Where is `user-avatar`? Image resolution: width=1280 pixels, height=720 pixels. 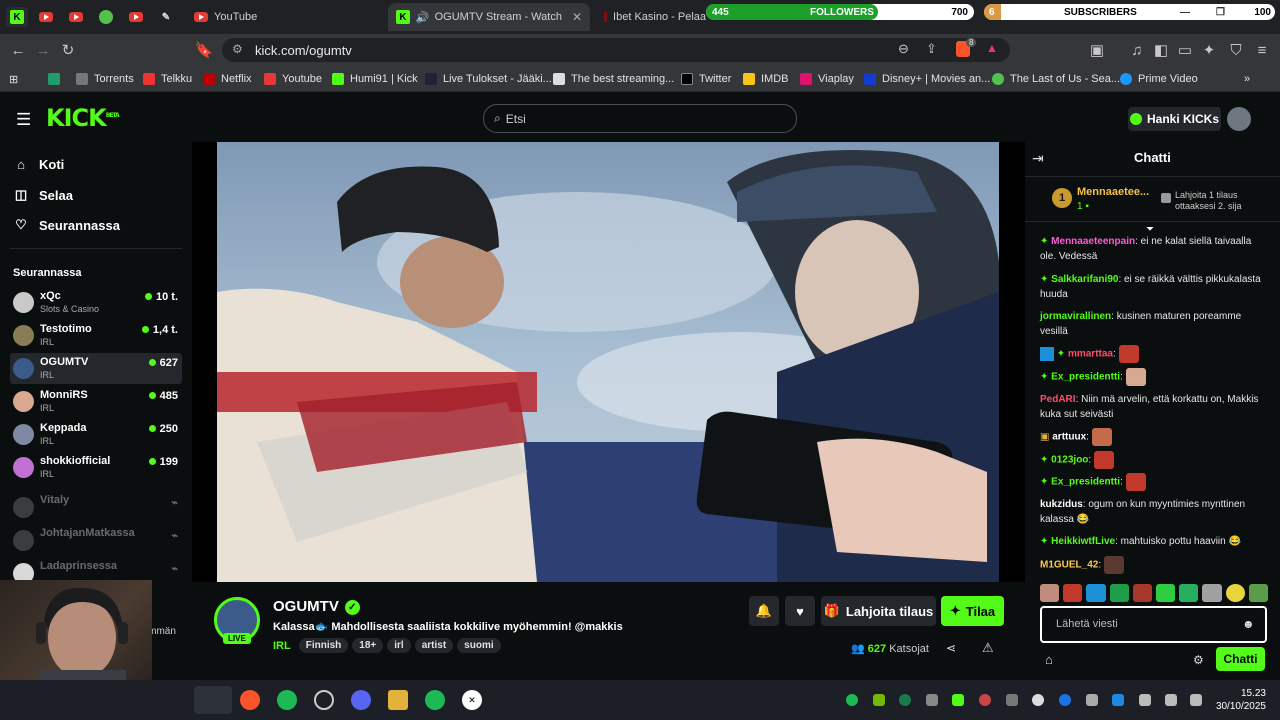
user-avatar is located at coordinates (1239, 119).